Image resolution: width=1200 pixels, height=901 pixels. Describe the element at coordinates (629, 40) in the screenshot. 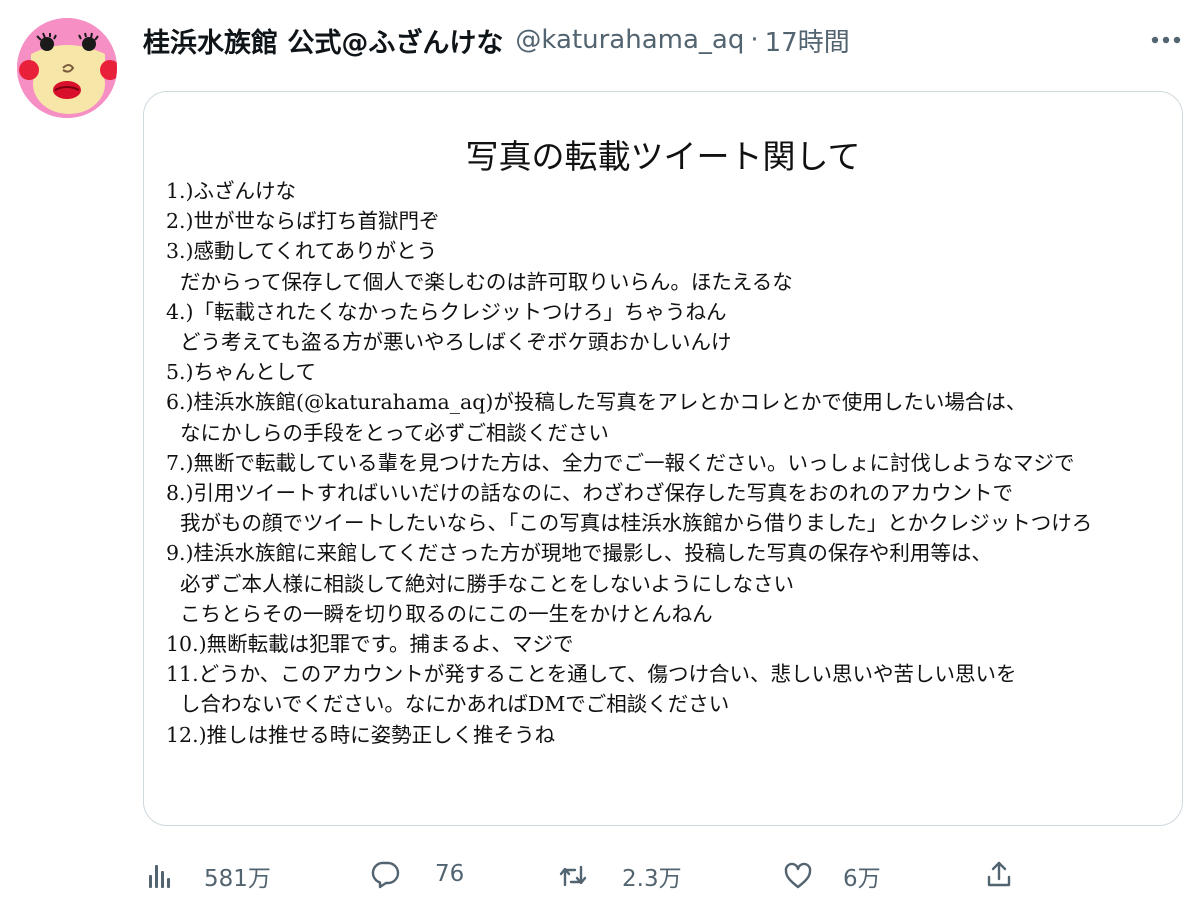

I see `user-handle: @katurahama_aq` at that location.